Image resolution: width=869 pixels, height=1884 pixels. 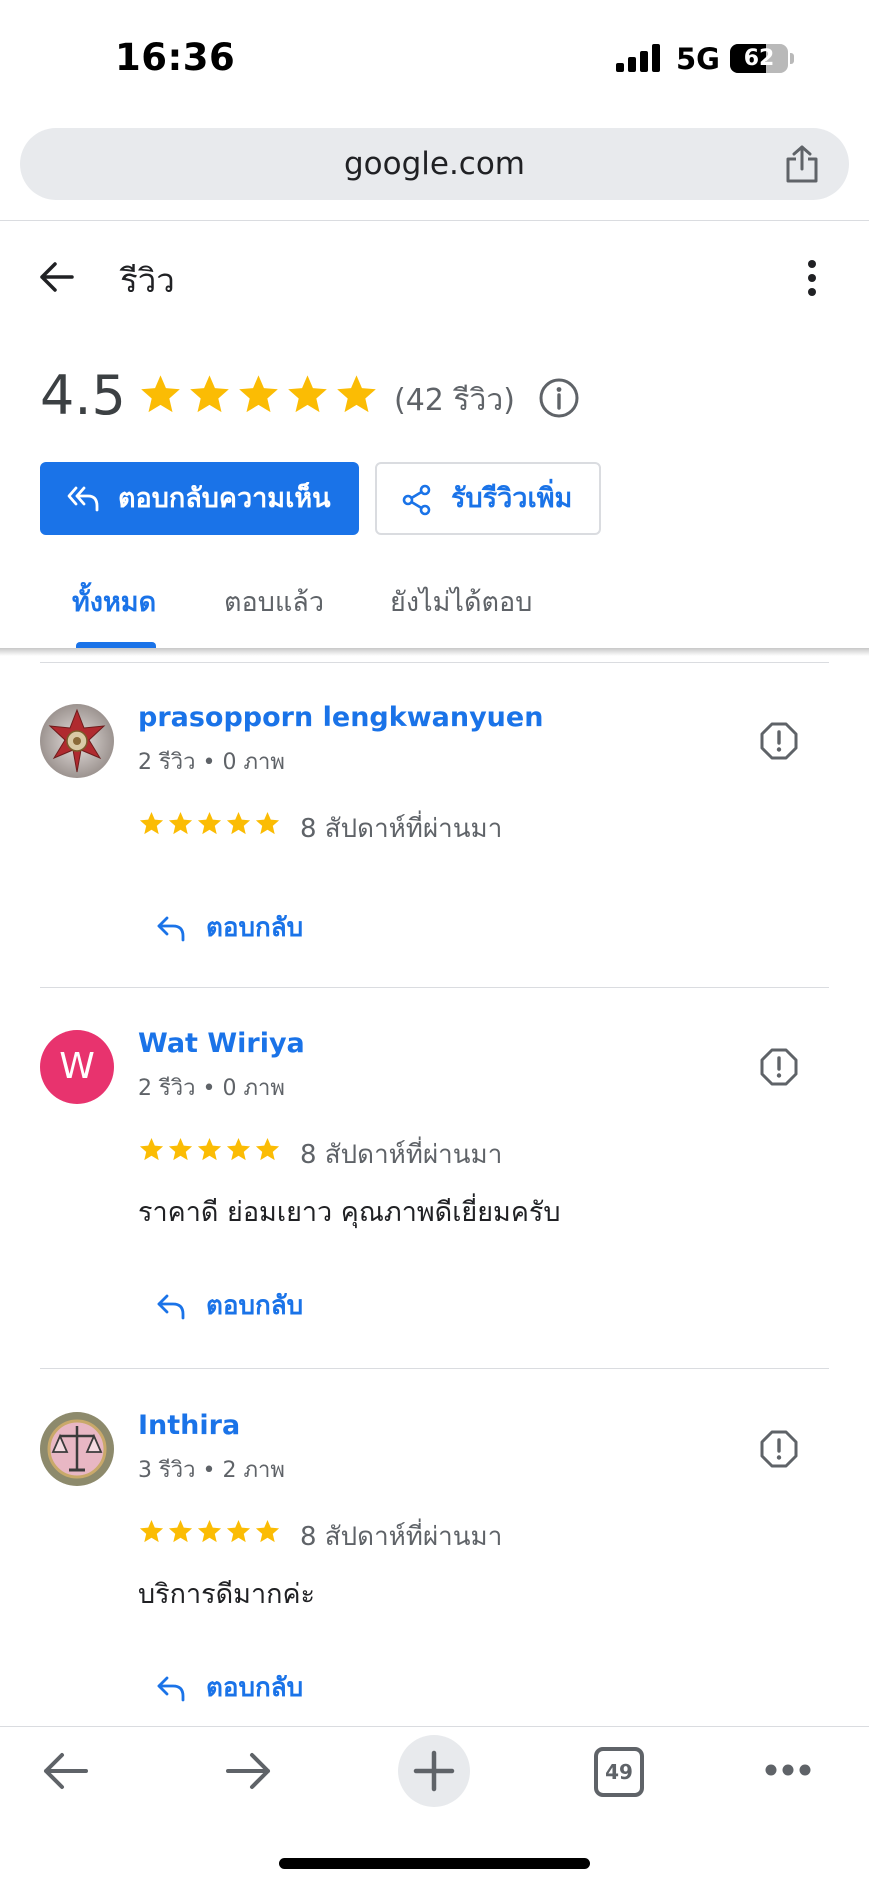 I want to click on reply-to-reviews-label: ตอบกลับความเห็น, so click(x=224, y=498).